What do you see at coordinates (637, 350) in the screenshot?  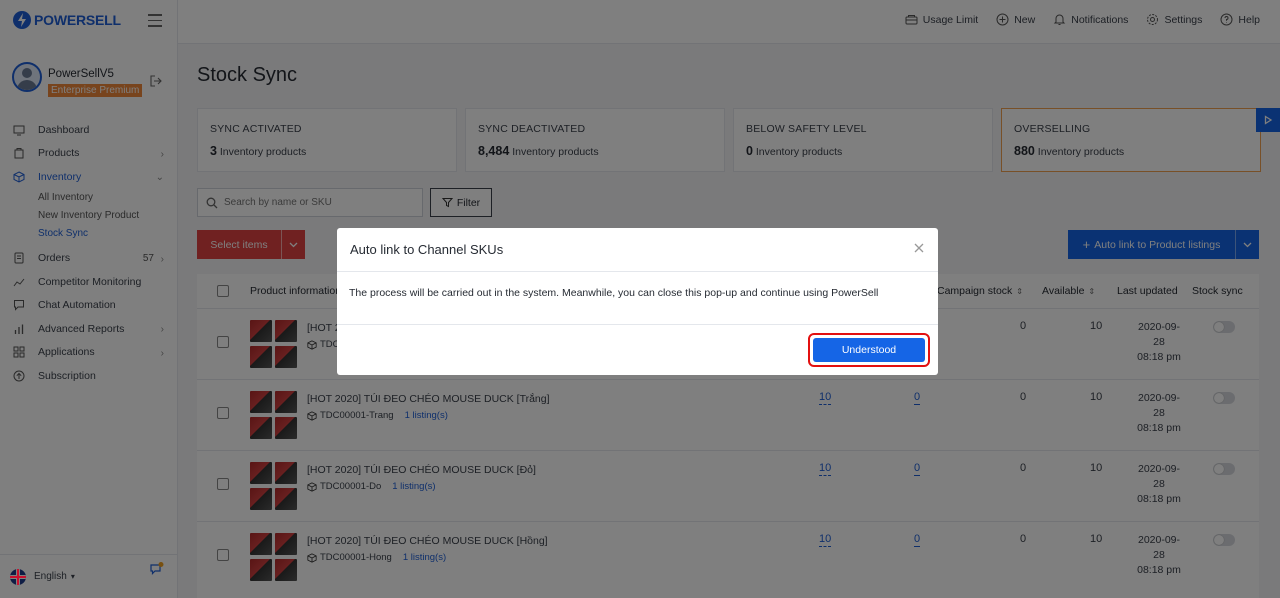 I see `modal-footer: Understood` at bounding box center [637, 350].